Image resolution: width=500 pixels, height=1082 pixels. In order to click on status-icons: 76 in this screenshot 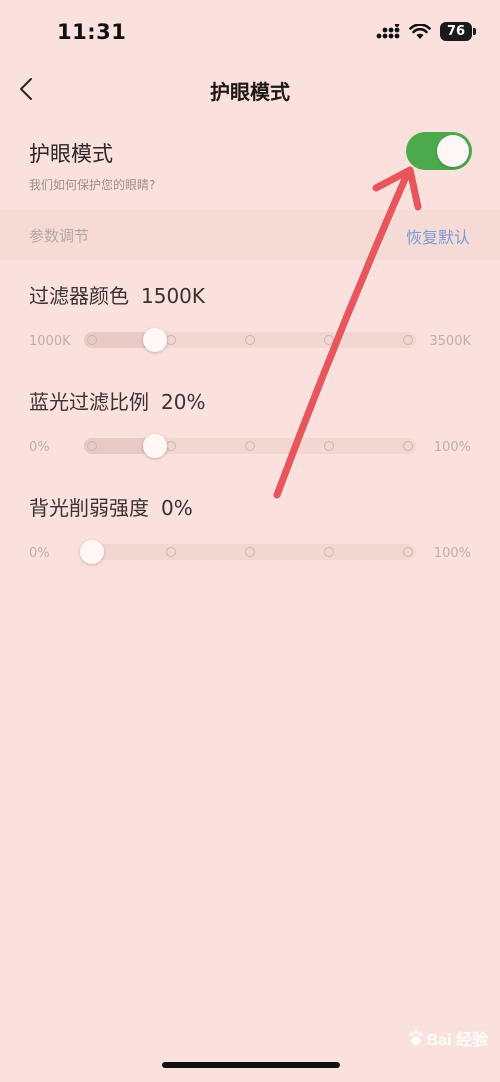, I will do `click(426, 31)`.